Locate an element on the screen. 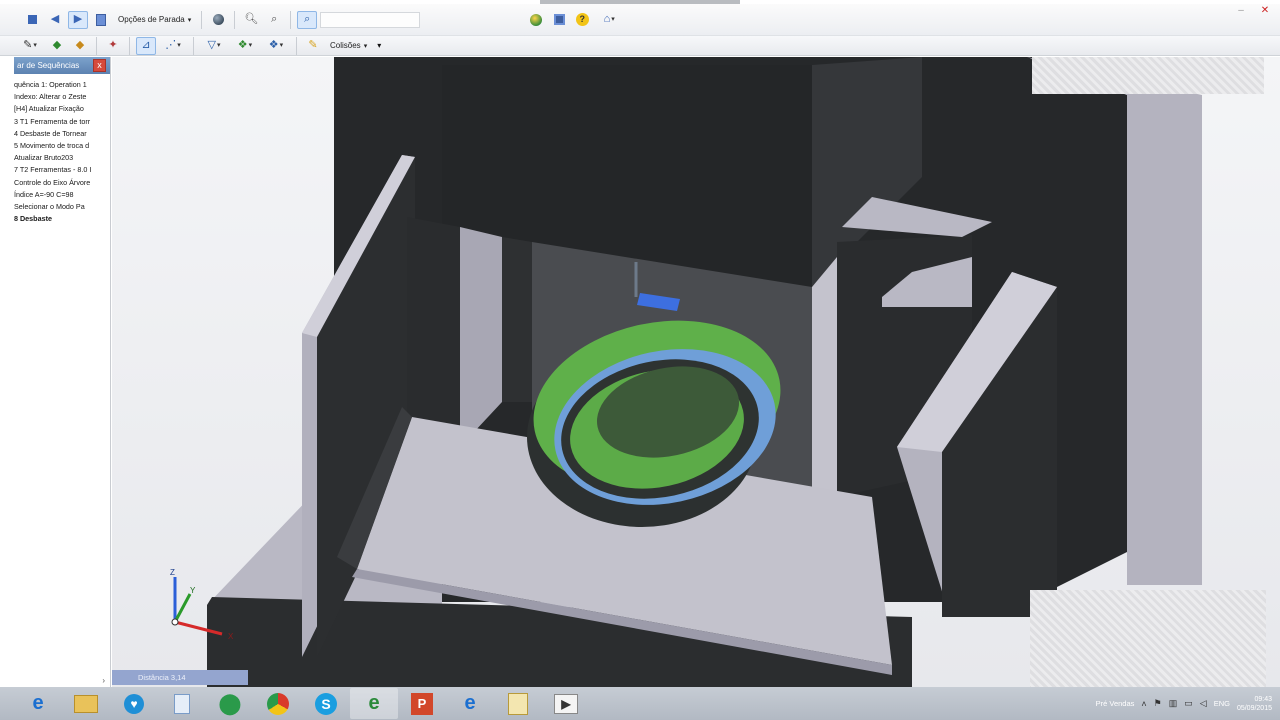 Image resolution: width=1280 pixels, height=720 pixels. toolpath-button: ⊿ is located at coordinates (146, 45).